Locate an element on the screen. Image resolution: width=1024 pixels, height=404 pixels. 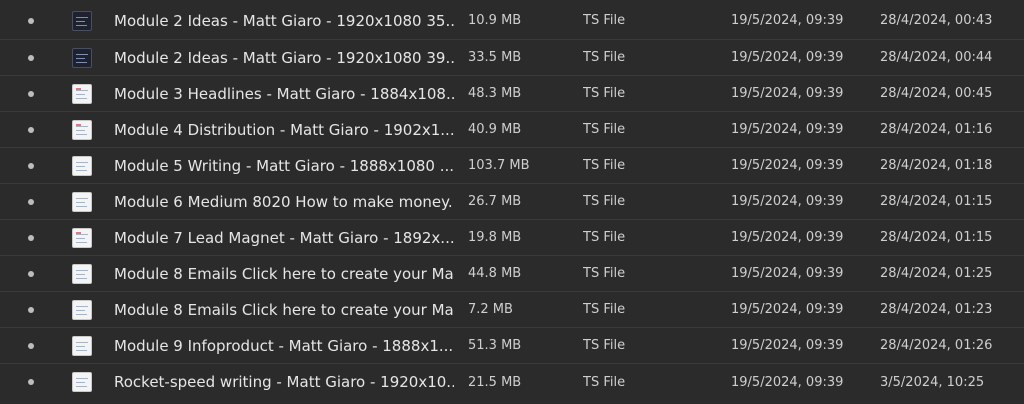
file-size: 40.9 MB is located at coordinates (495, 129).